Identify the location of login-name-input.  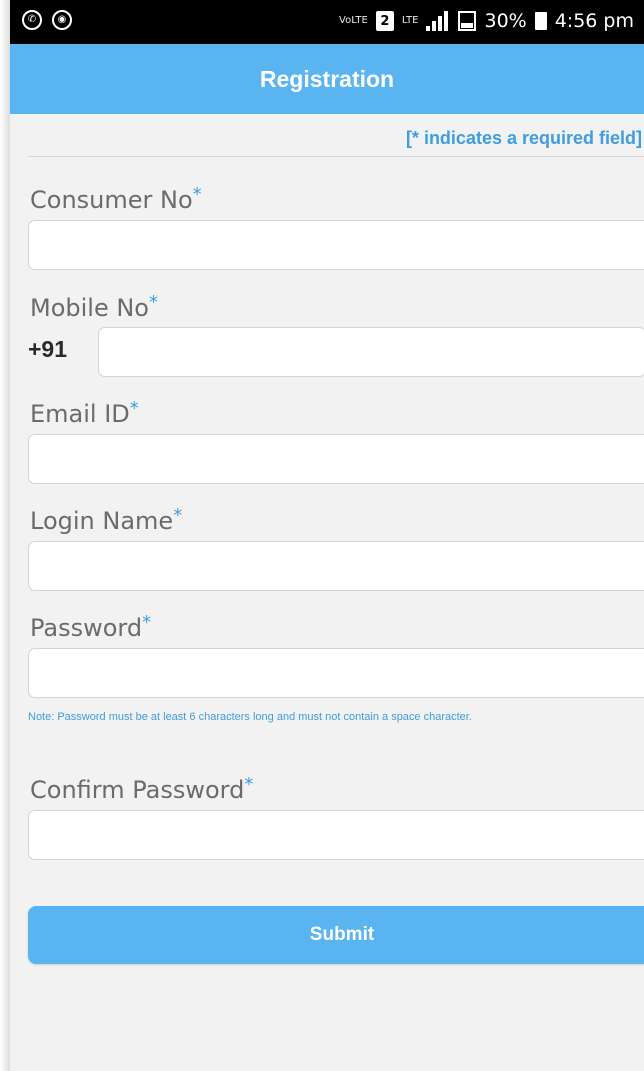
(336, 566).